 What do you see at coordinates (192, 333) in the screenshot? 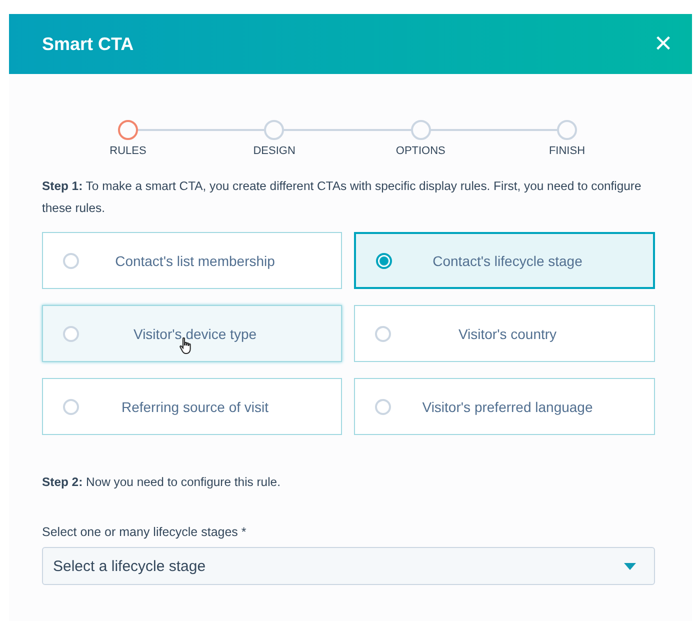
I see `rule-option: Visitor's device type` at bounding box center [192, 333].